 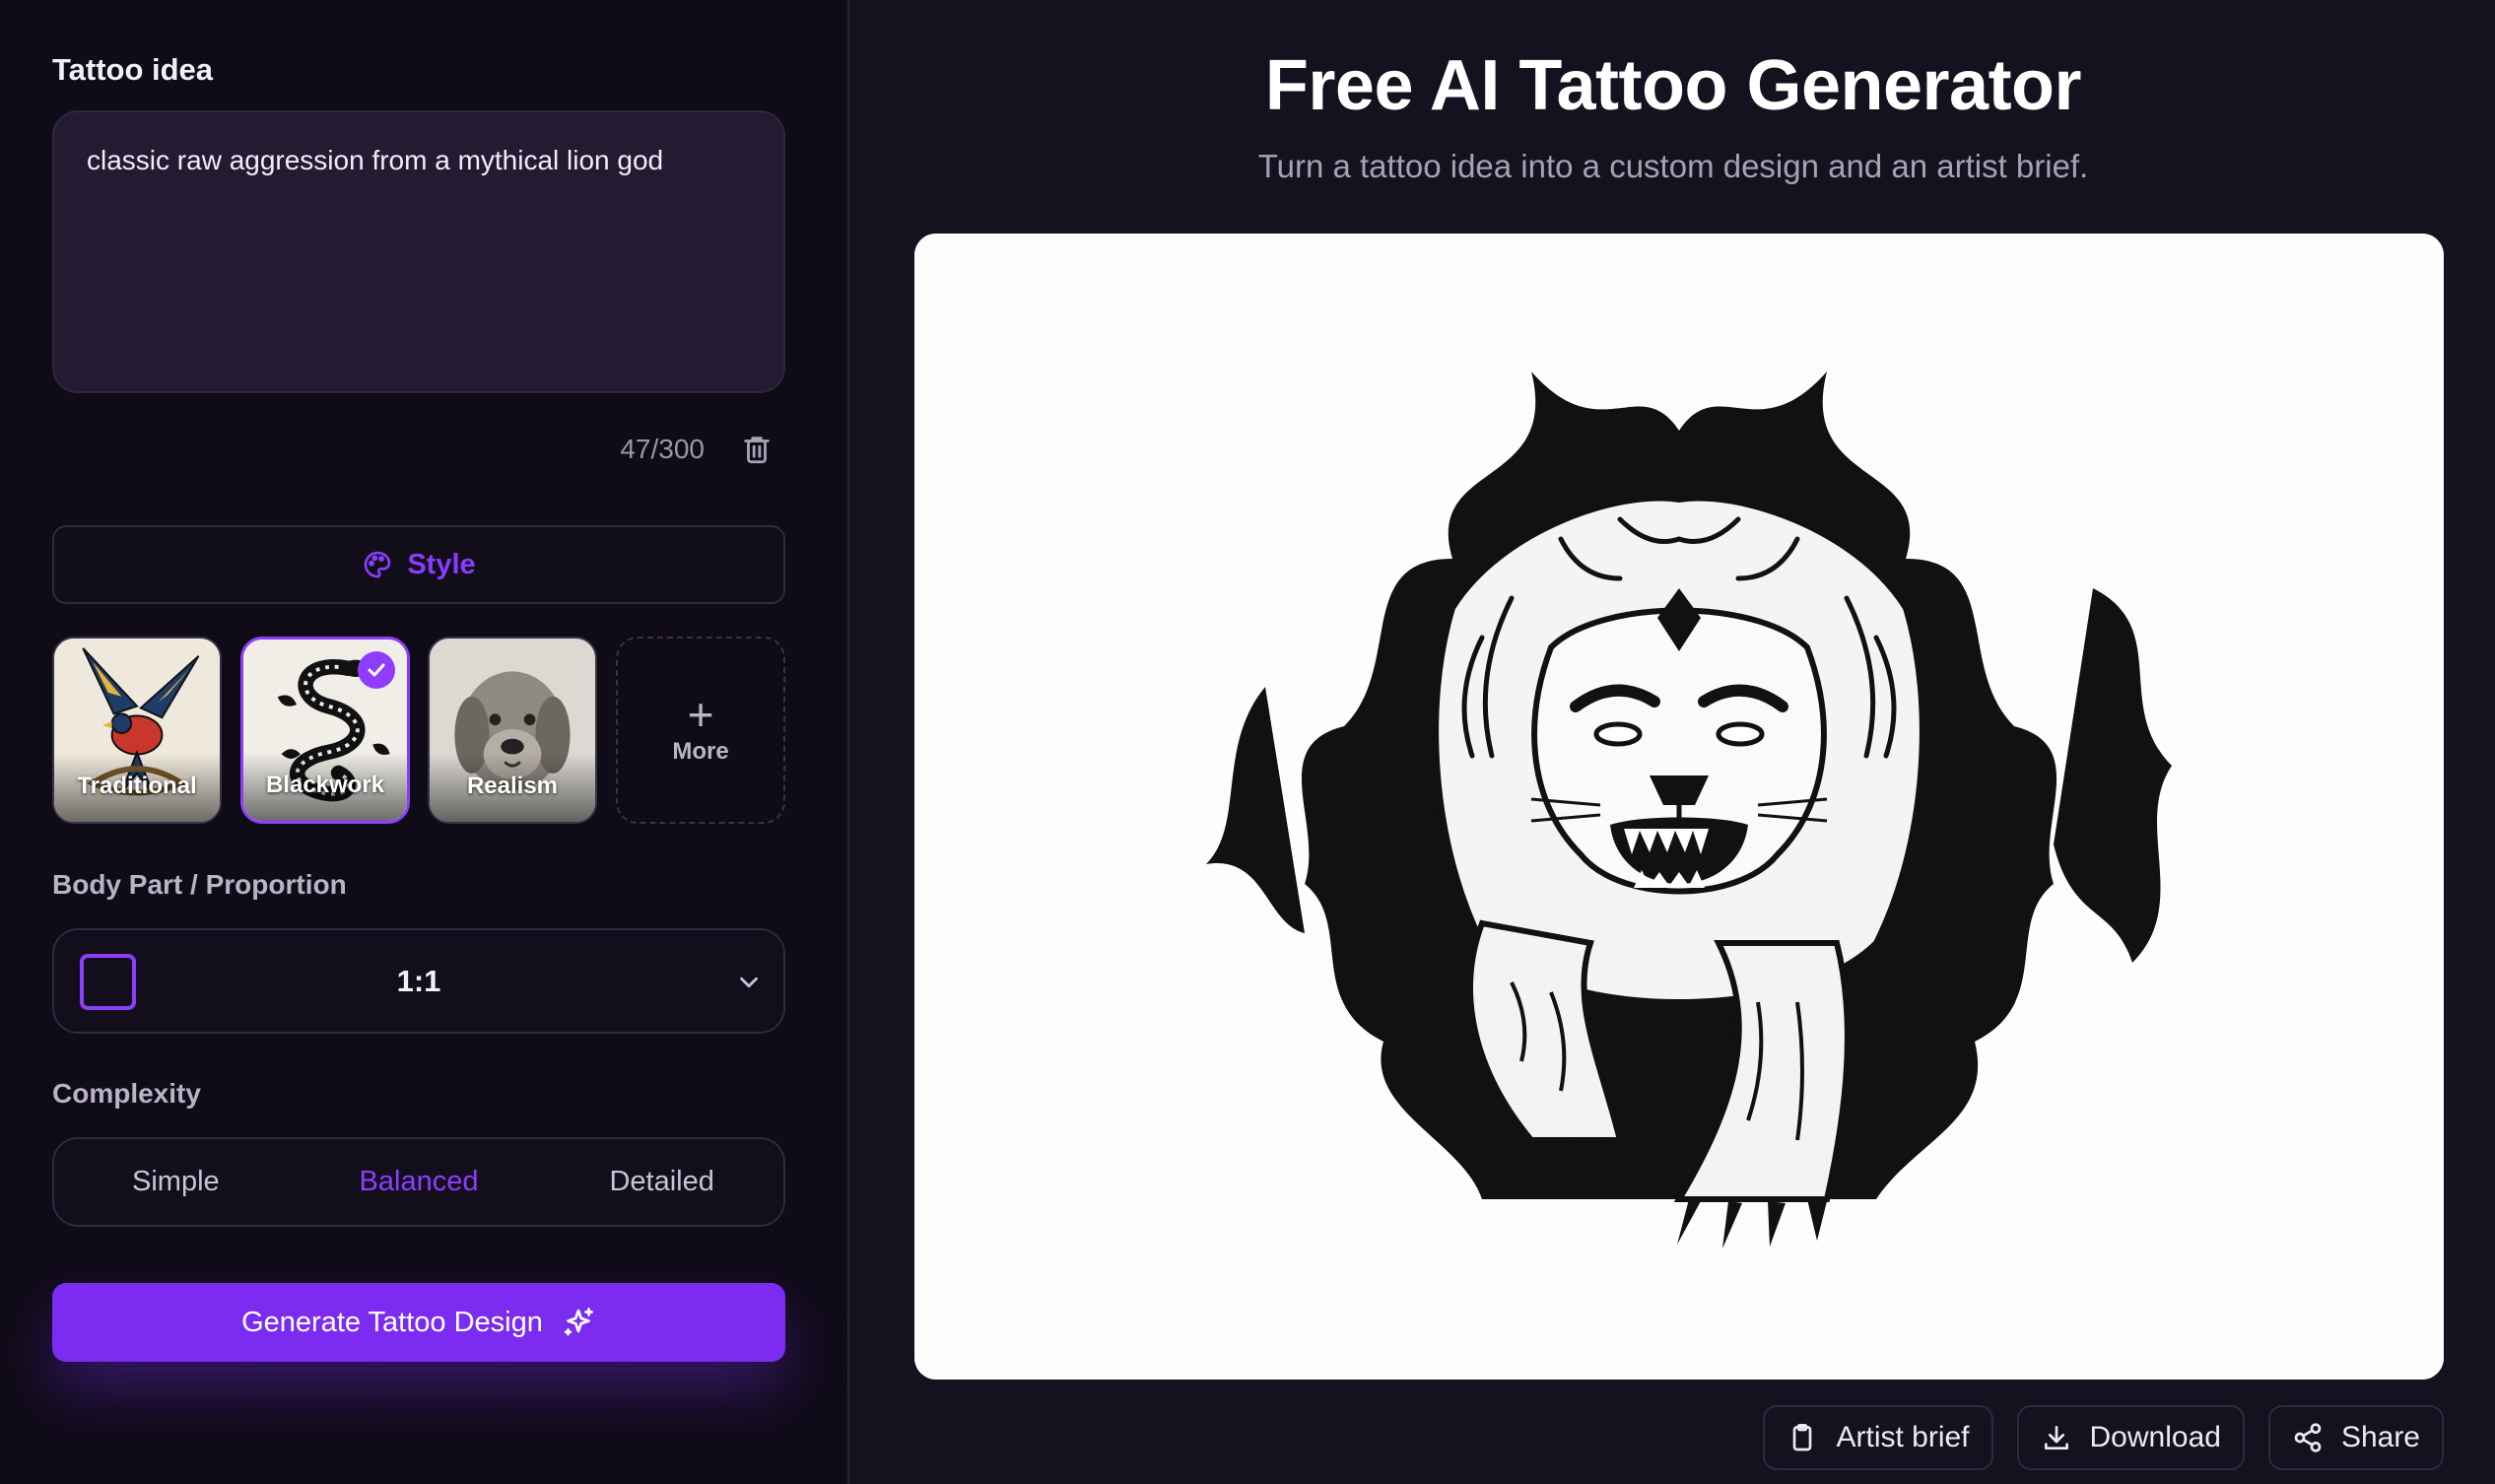 I want to click on generate-button: Generate Tattoo Design, so click(x=418, y=1322).